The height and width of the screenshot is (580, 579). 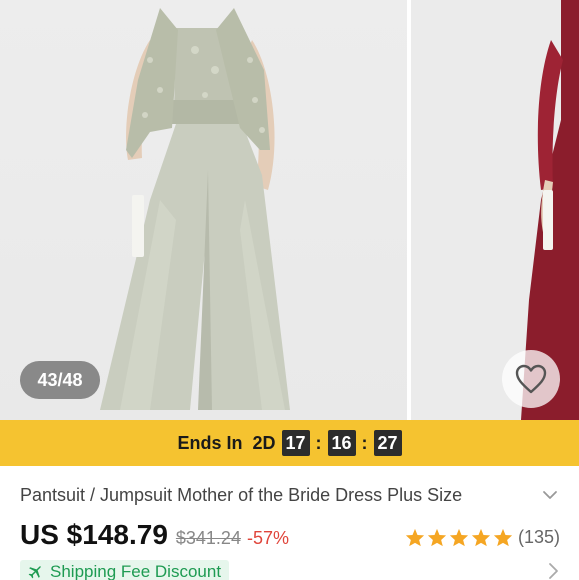 I want to click on rating-summary: (135), so click(x=482, y=537).